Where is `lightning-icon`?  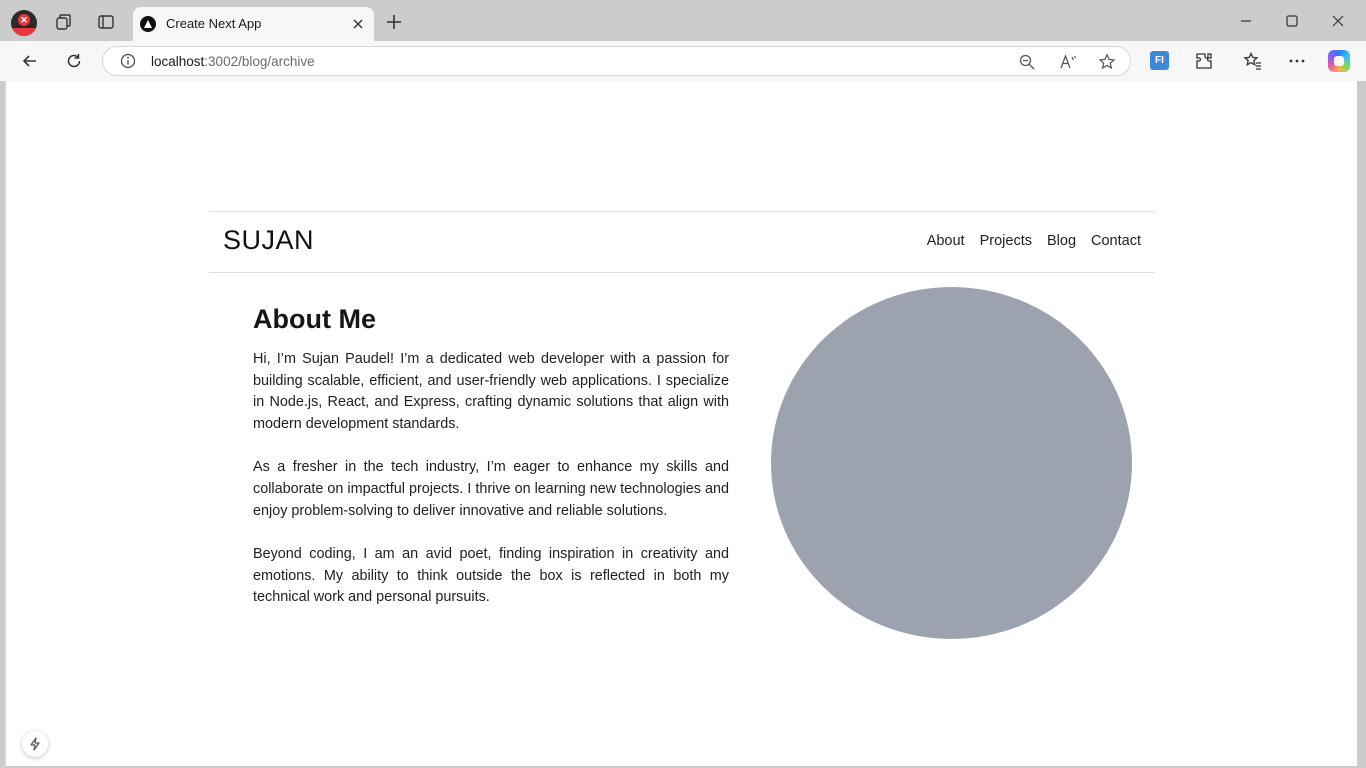 lightning-icon is located at coordinates (35, 744).